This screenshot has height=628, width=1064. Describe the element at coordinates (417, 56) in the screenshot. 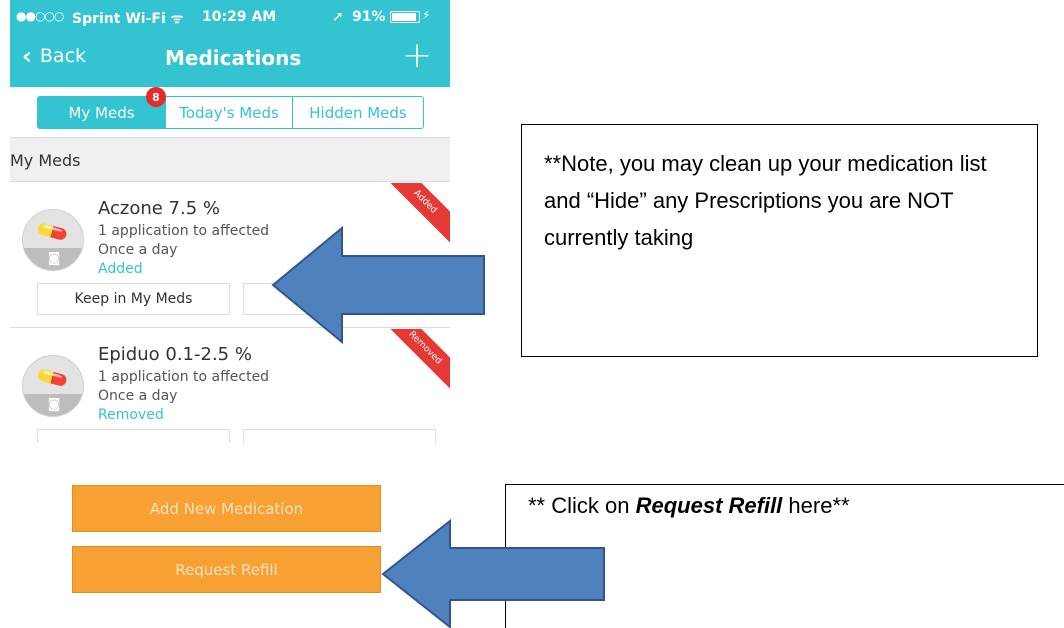

I see `plus-icon: +` at that location.